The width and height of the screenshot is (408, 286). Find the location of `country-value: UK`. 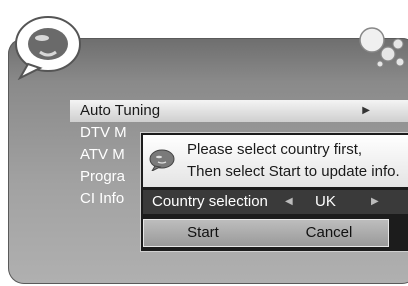

country-value: UK is located at coordinates (325, 201).